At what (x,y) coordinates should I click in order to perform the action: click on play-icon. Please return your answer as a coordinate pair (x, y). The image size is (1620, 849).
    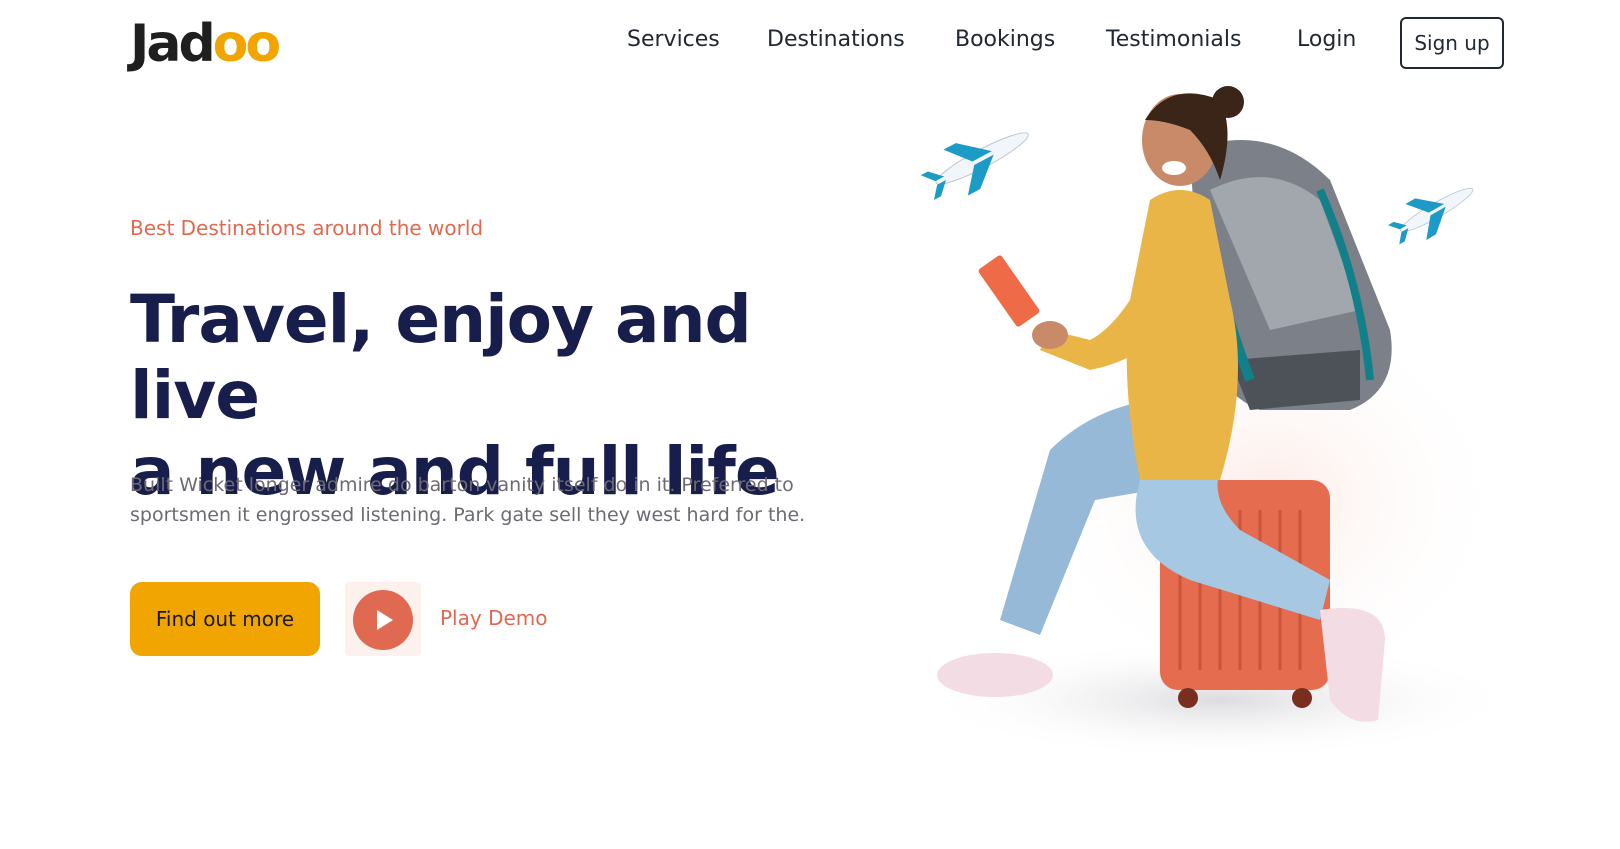
    Looking at the image, I should click on (385, 620).